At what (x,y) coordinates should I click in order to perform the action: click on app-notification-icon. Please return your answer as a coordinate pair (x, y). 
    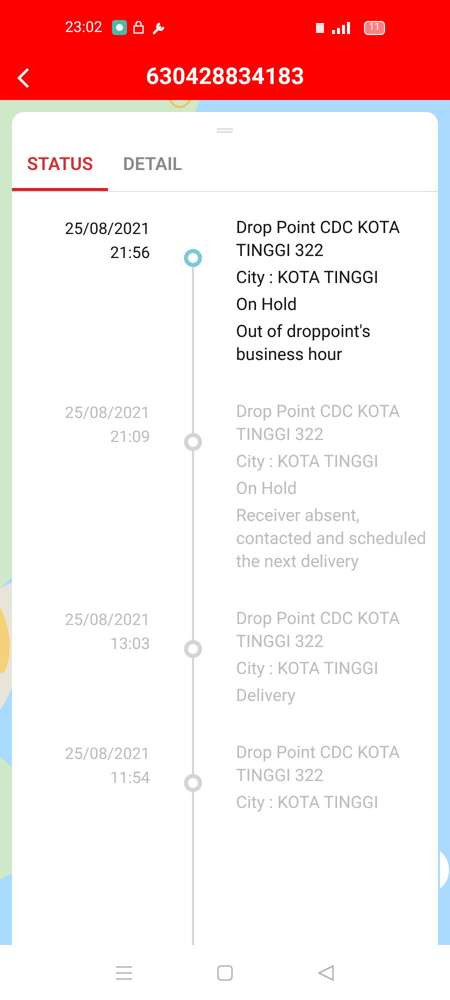
    Looking at the image, I should click on (120, 27).